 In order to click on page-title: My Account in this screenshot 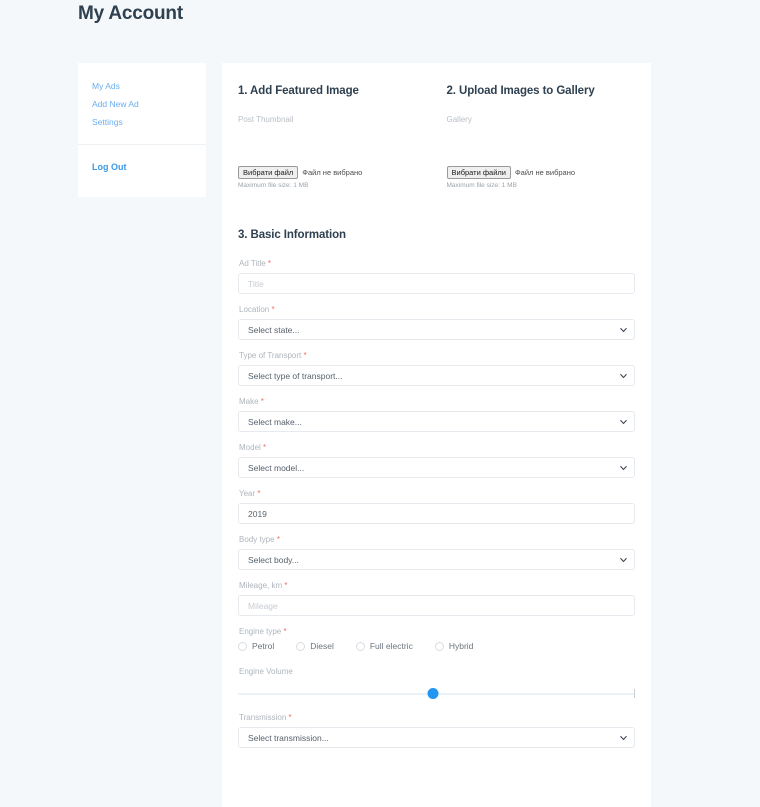, I will do `click(130, 13)`.